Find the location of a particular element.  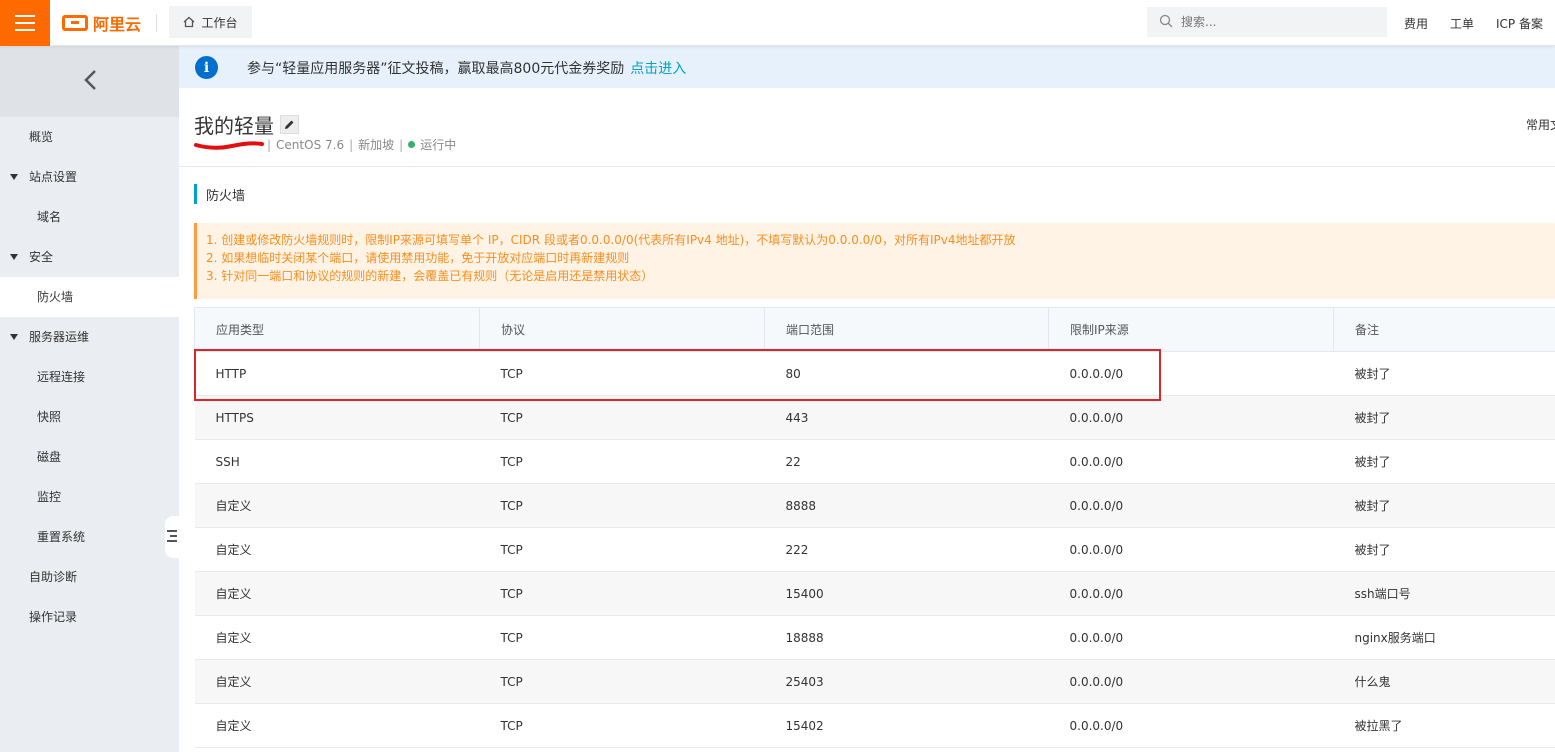

sidebar-item-label: 站点设置 is located at coordinates (53, 177).